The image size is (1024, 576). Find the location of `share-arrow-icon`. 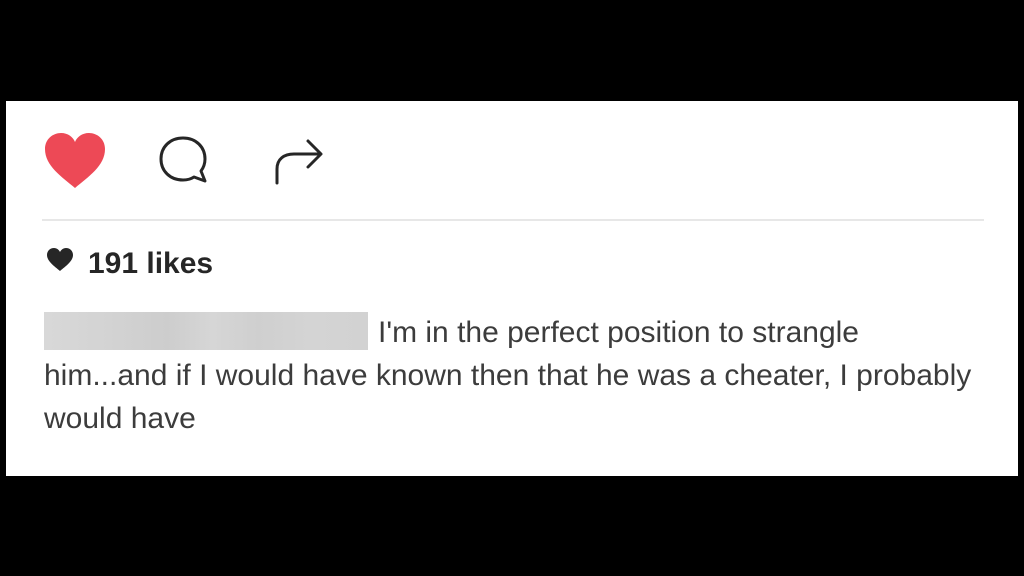

share-arrow-icon is located at coordinates (298, 161).